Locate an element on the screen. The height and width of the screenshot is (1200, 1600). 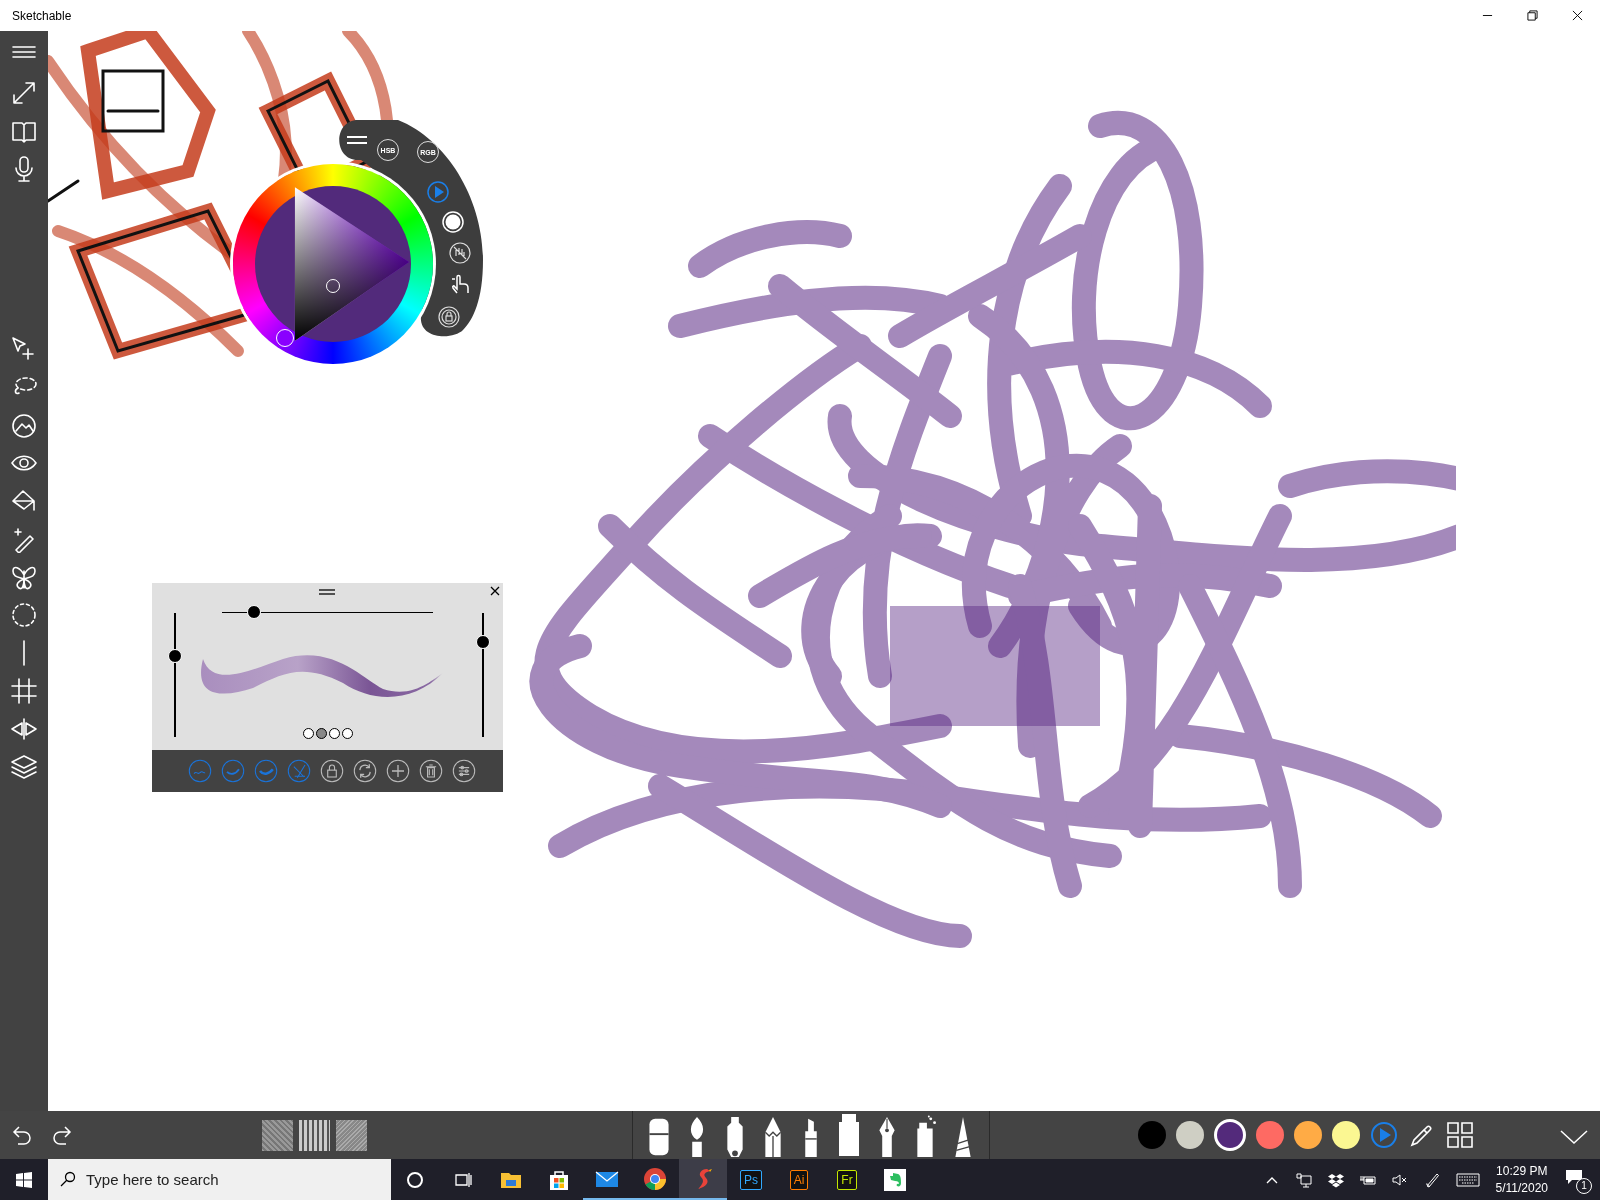
app-badge: Ps is located at coordinates (751, 1179).